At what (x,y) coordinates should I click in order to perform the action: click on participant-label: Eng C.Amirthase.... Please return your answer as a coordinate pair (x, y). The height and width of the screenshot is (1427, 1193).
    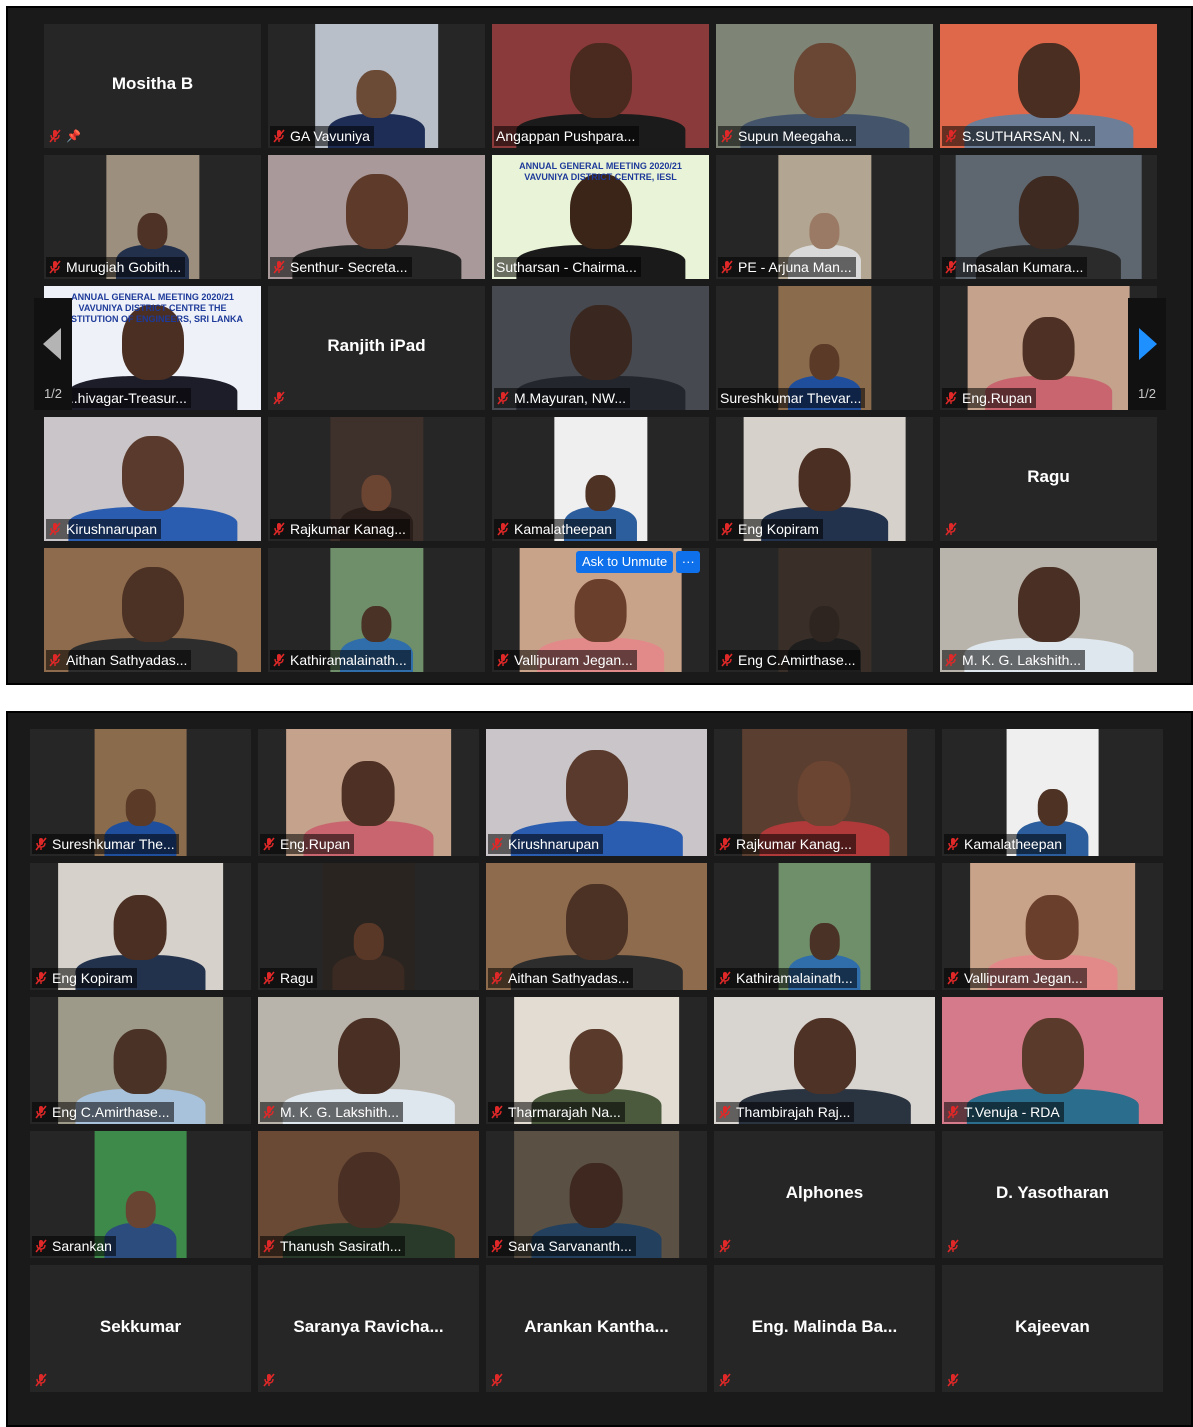
    Looking at the image, I should click on (789, 660).